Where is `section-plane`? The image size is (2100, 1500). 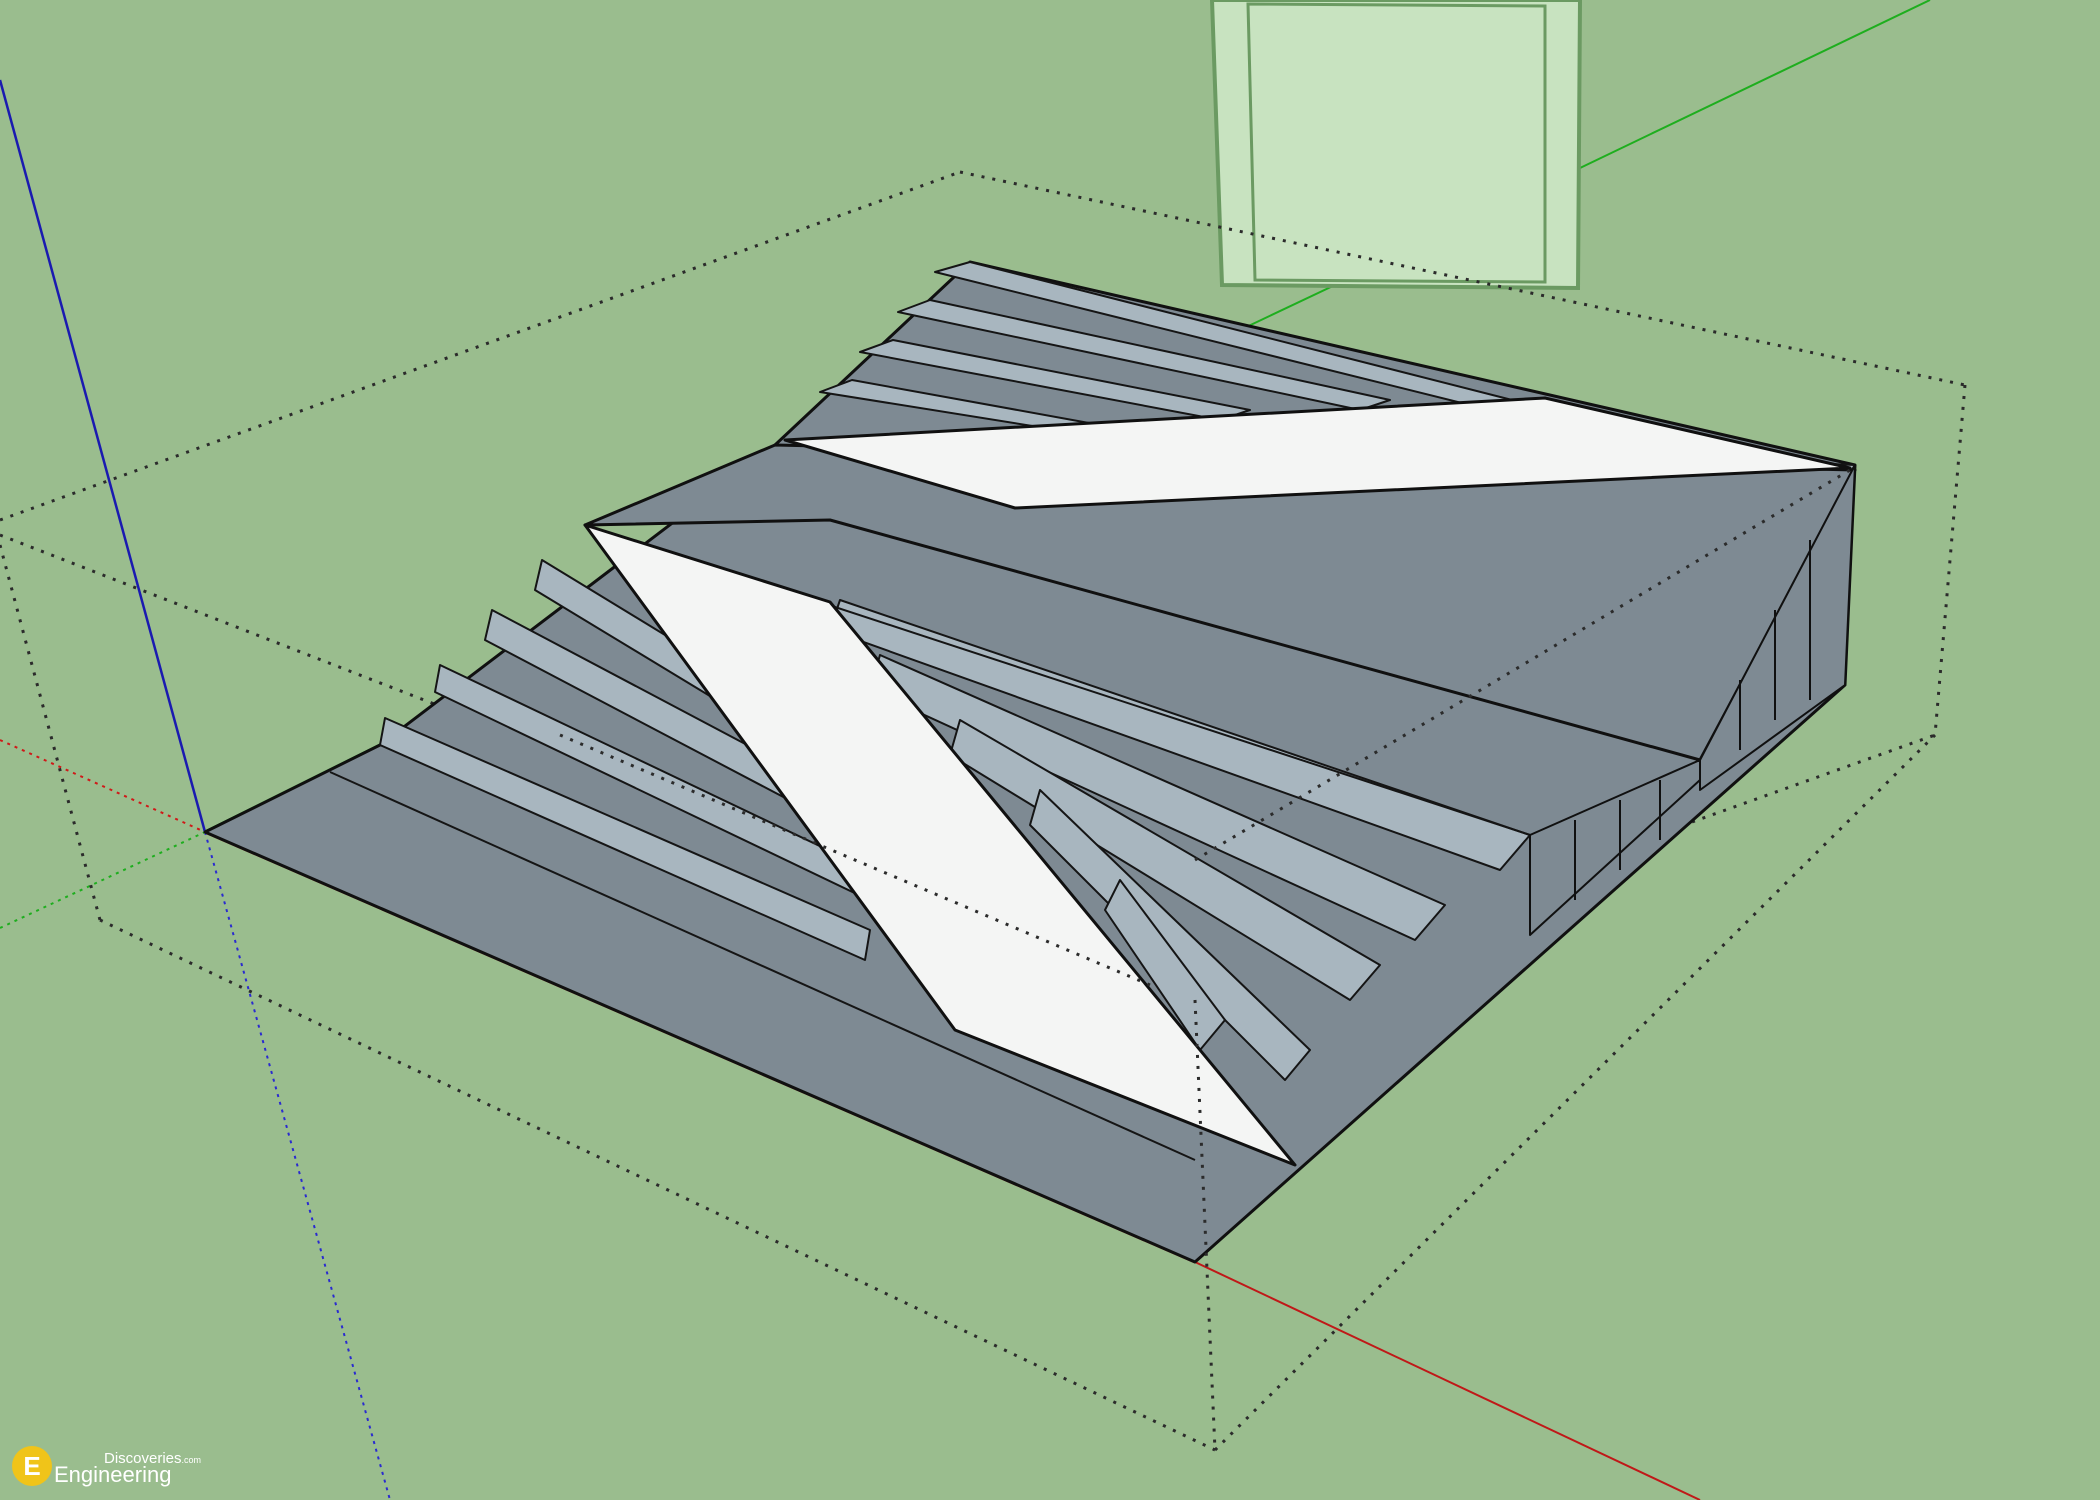 section-plane is located at coordinates (1396, 145).